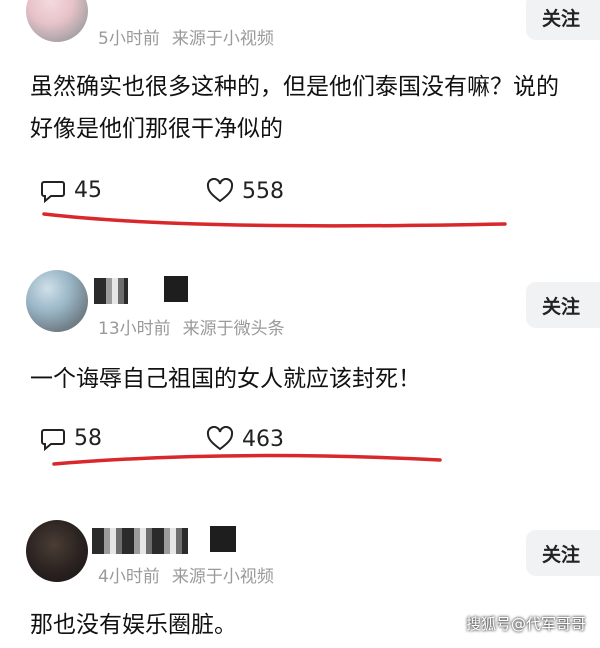 This screenshot has width=600, height=648. Describe the element at coordinates (88, 190) in the screenshot. I see `reply-count-value: 45` at that location.